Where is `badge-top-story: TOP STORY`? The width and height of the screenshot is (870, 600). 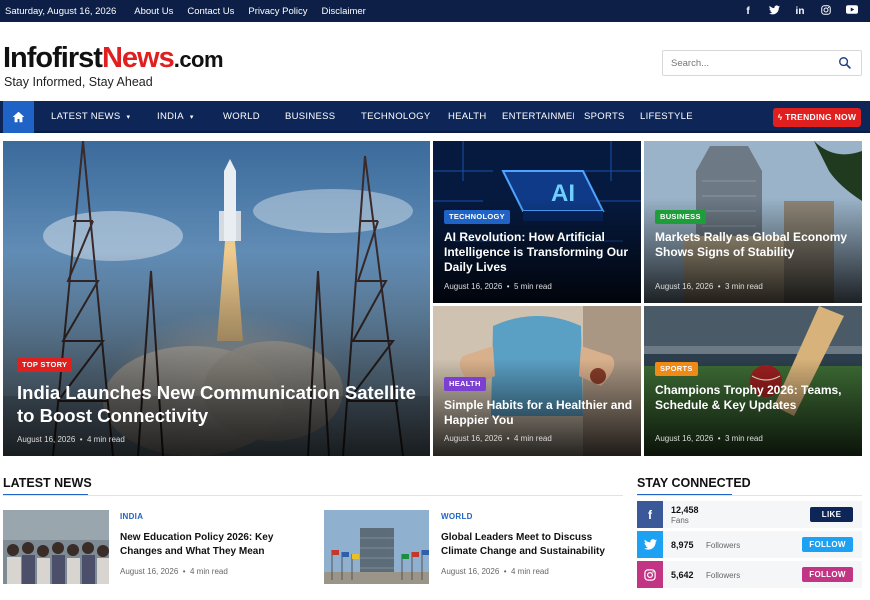
badge-top-story: TOP STORY is located at coordinates (45, 365).